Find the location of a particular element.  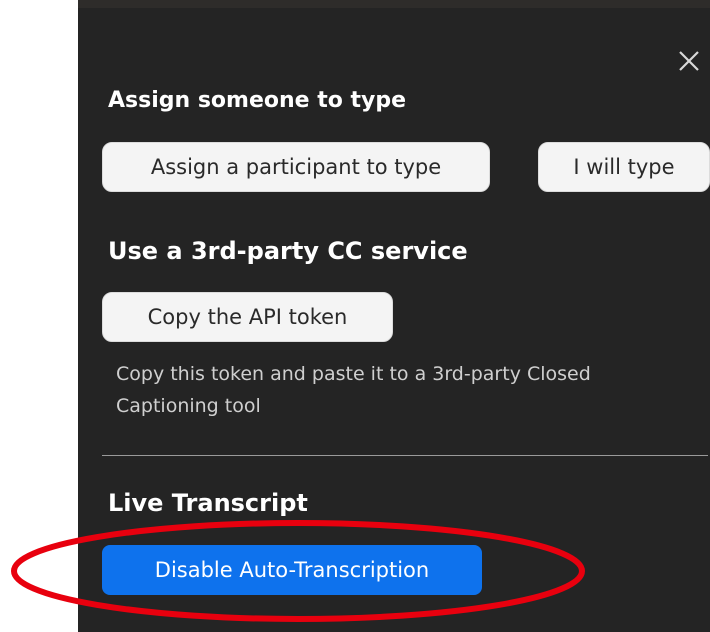

third-party-cc-heading: Use a 3rd-party CC service is located at coordinates (288, 251).